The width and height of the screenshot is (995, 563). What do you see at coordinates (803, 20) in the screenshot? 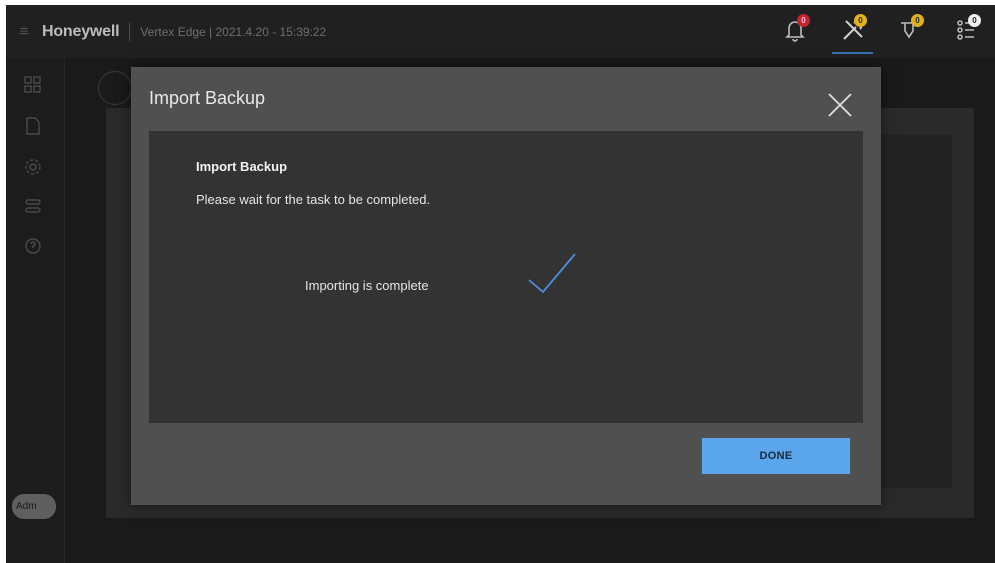
I see `notifications-badge: 0` at bounding box center [803, 20].